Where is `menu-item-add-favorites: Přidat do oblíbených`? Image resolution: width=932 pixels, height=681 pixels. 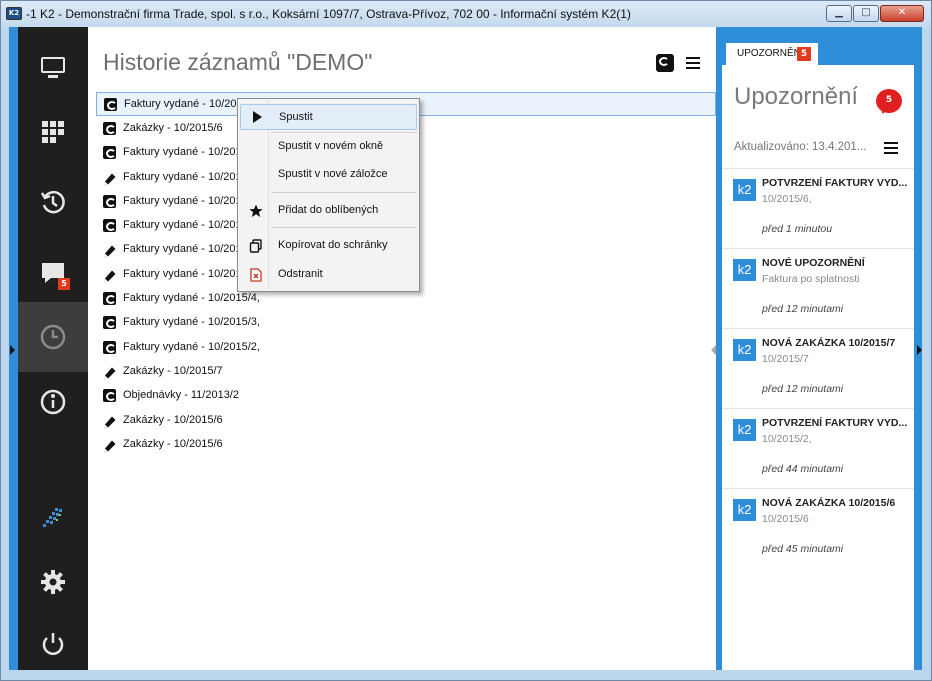 menu-item-add-favorites: Přidat do oblíbených is located at coordinates (328, 210).